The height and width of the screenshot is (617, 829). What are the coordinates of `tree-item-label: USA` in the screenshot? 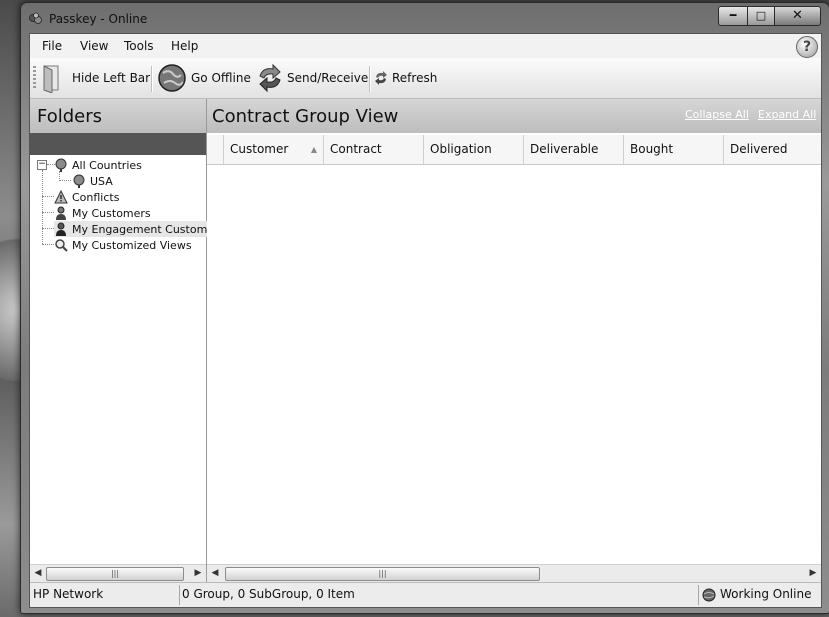 It's located at (101, 181).